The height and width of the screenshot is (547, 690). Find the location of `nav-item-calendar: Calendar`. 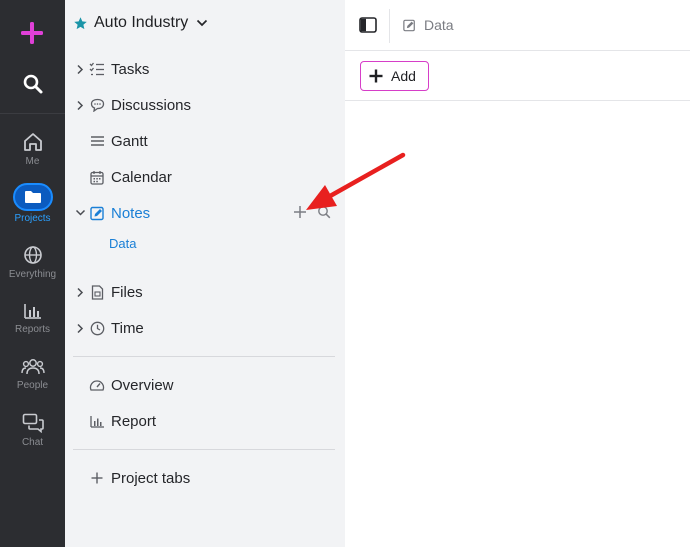

nav-item-calendar: Calendar is located at coordinates (205, 177).